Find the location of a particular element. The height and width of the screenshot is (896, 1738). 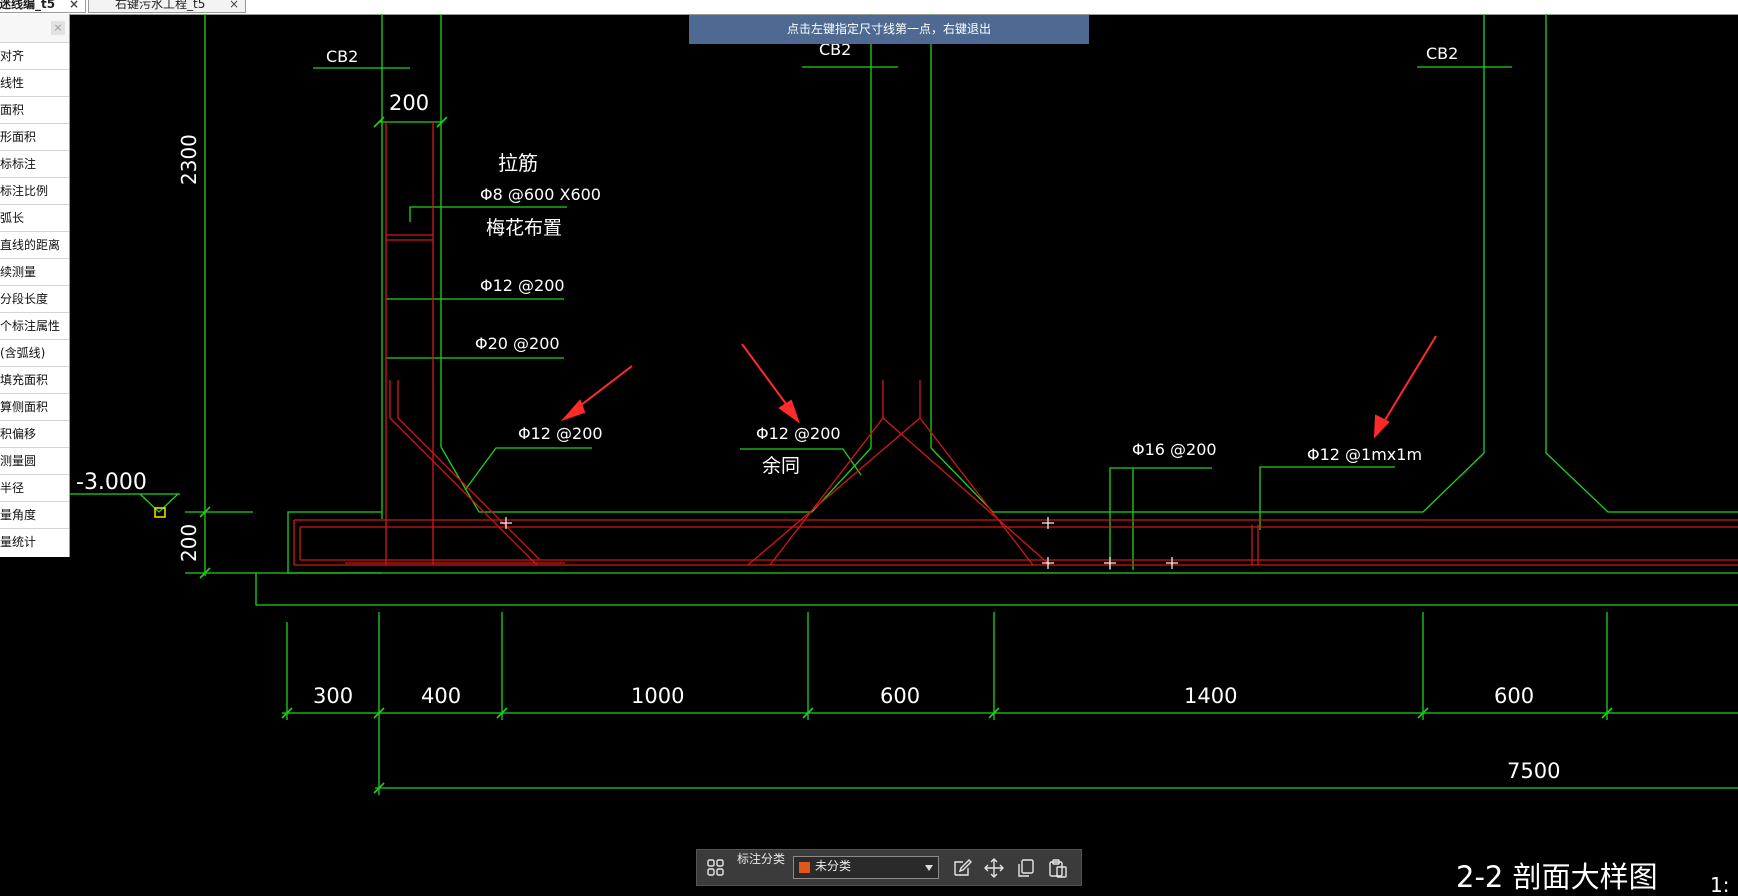

rebar-note: 余同 is located at coordinates (781, 466).